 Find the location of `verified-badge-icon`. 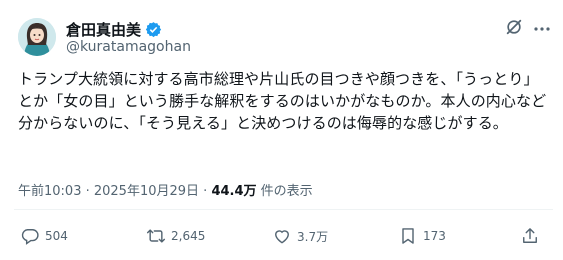

verified-badge-icon is located at coordinates (153, 29).